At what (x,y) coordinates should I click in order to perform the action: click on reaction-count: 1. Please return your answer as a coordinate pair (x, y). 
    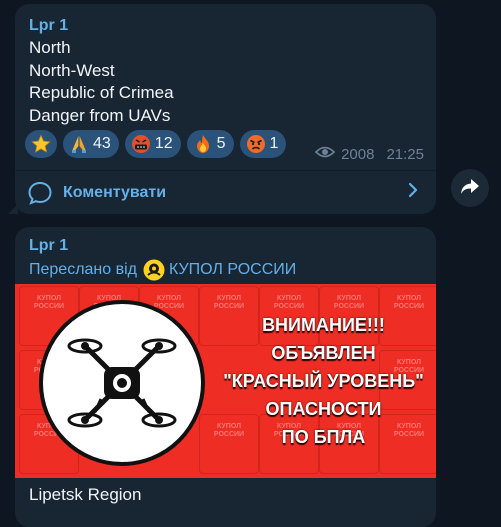
    Looking at the image, I should click on (274, 143).